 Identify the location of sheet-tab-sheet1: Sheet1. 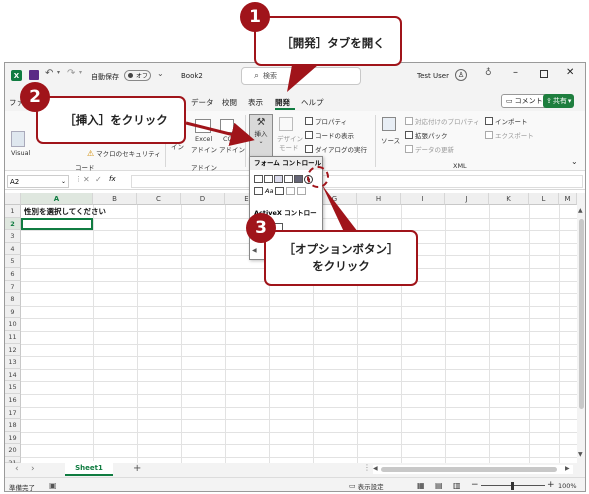
(89, 468).